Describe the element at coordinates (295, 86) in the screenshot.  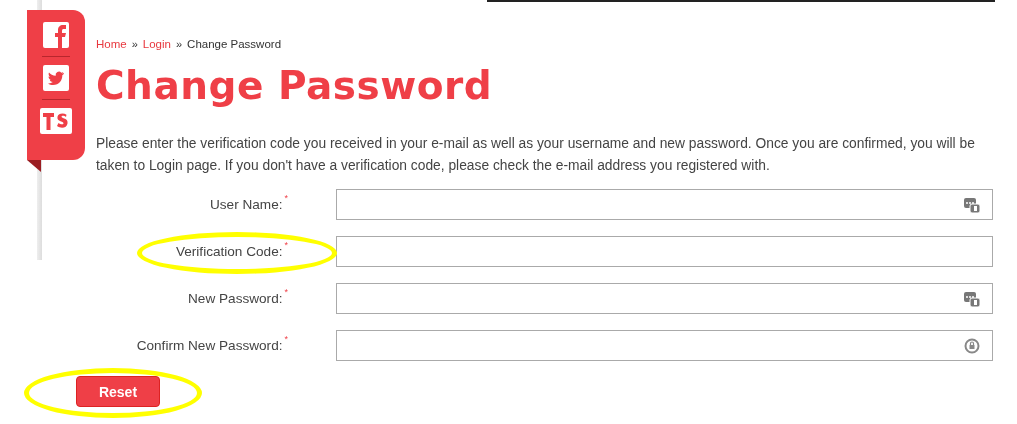
I see `page-title: Change Password` at that location.